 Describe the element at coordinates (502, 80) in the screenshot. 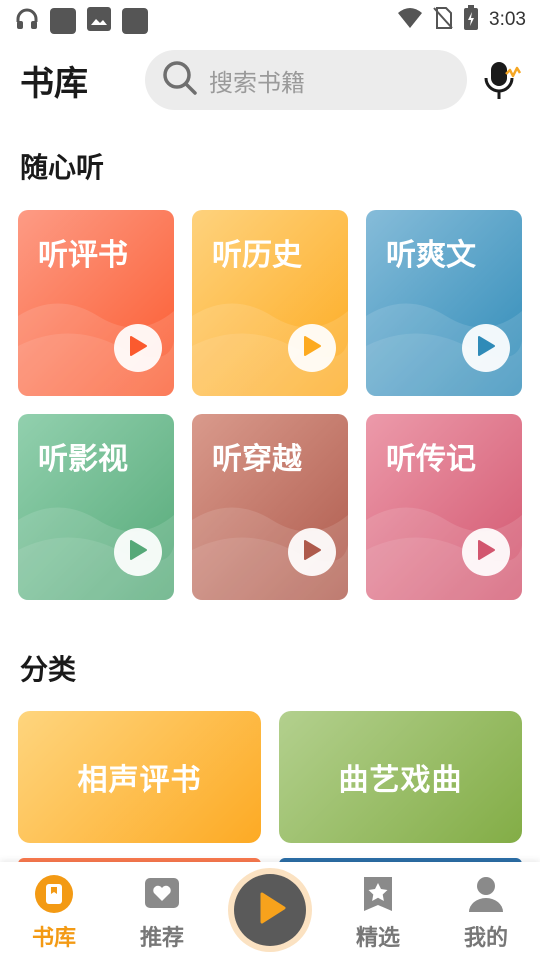

I see `voice-mic-icon` at that location.